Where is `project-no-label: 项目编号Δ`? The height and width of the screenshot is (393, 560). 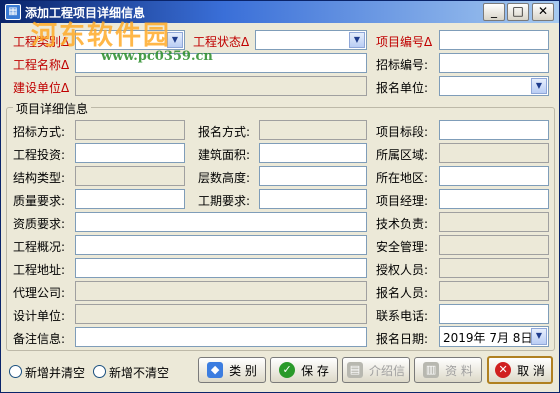 project-no-label: 项目编号Δ is located at coordinates (404, 42).